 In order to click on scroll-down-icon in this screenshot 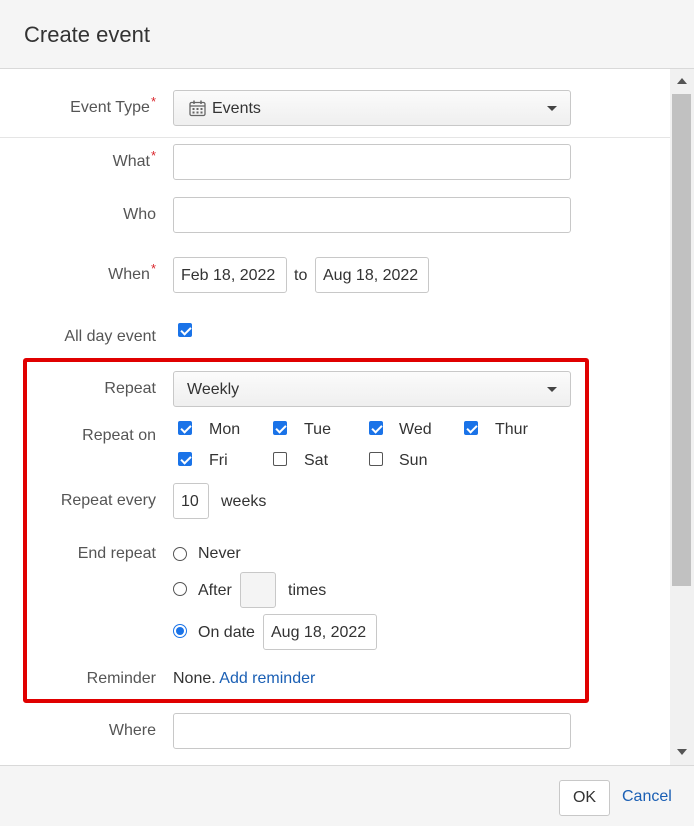, I will do `click(682, 752)`.